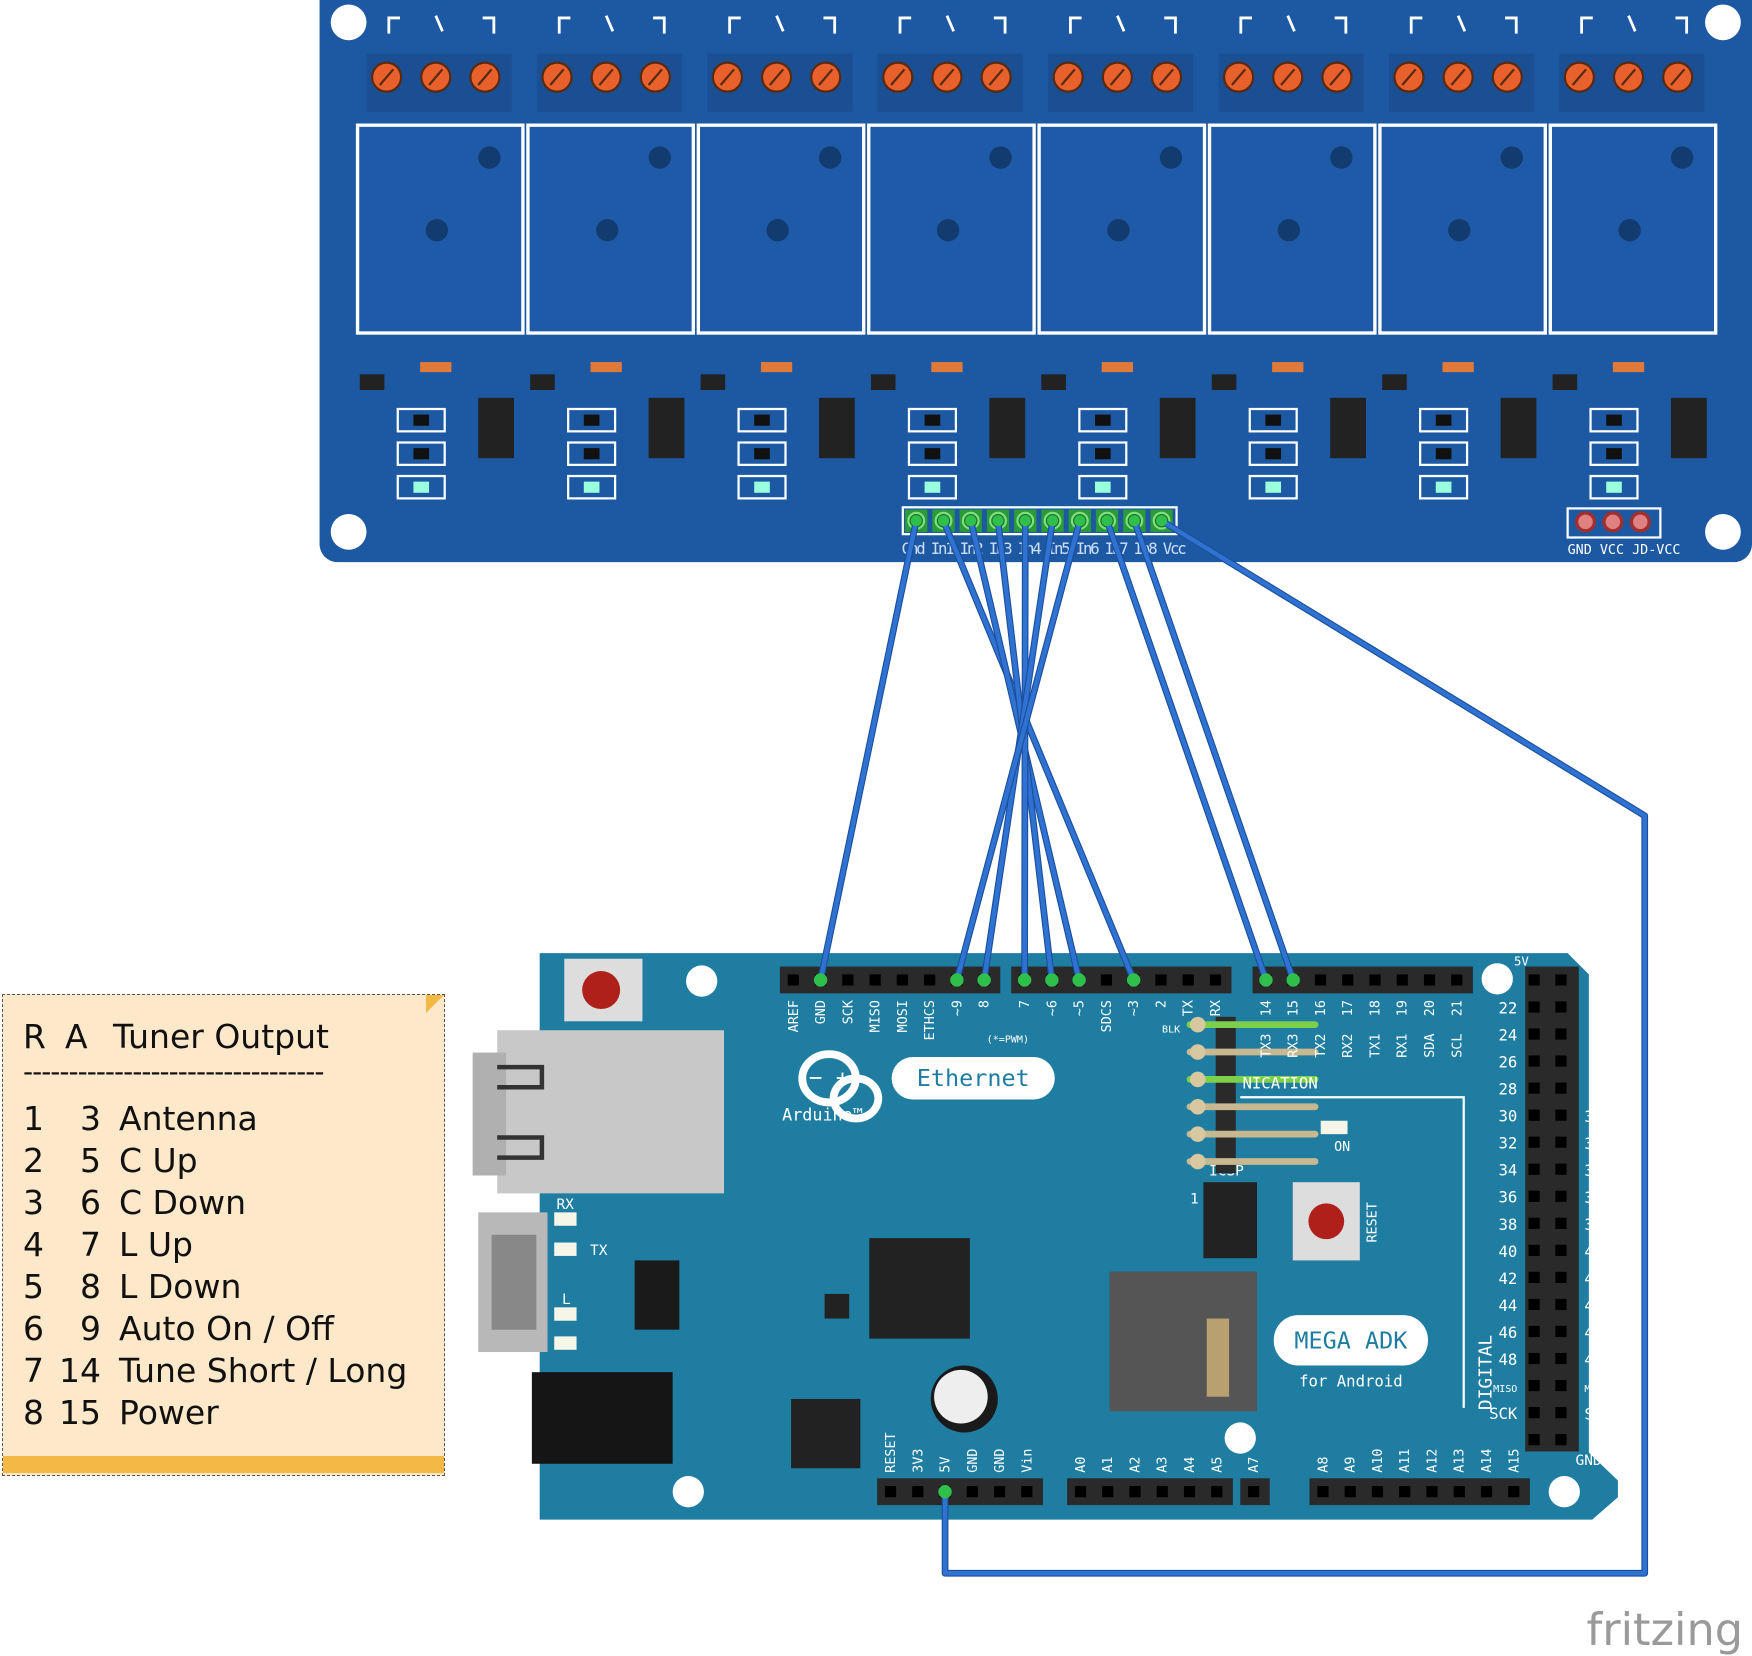  I want to click on relay-number: 1, so click(33, 1118).